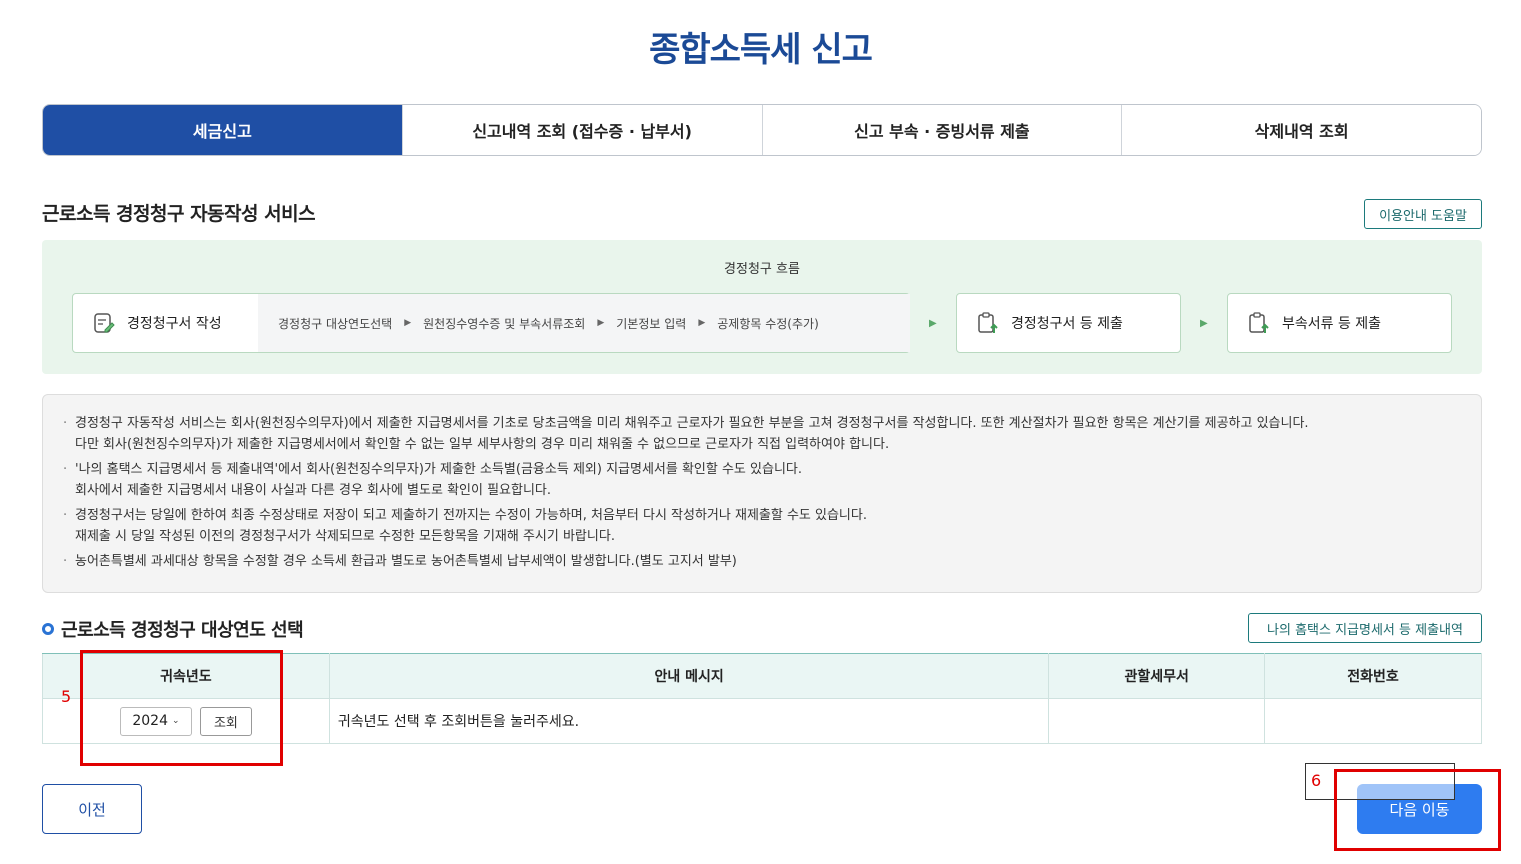 The width and height of the screenshot is (1521, 864). What do you see at coordinates (581, 130) in the screenshot?
I see `tab-filing-history: 신고내역 조회 (접수증 · 납부서)` at bounding box center [581, 130].